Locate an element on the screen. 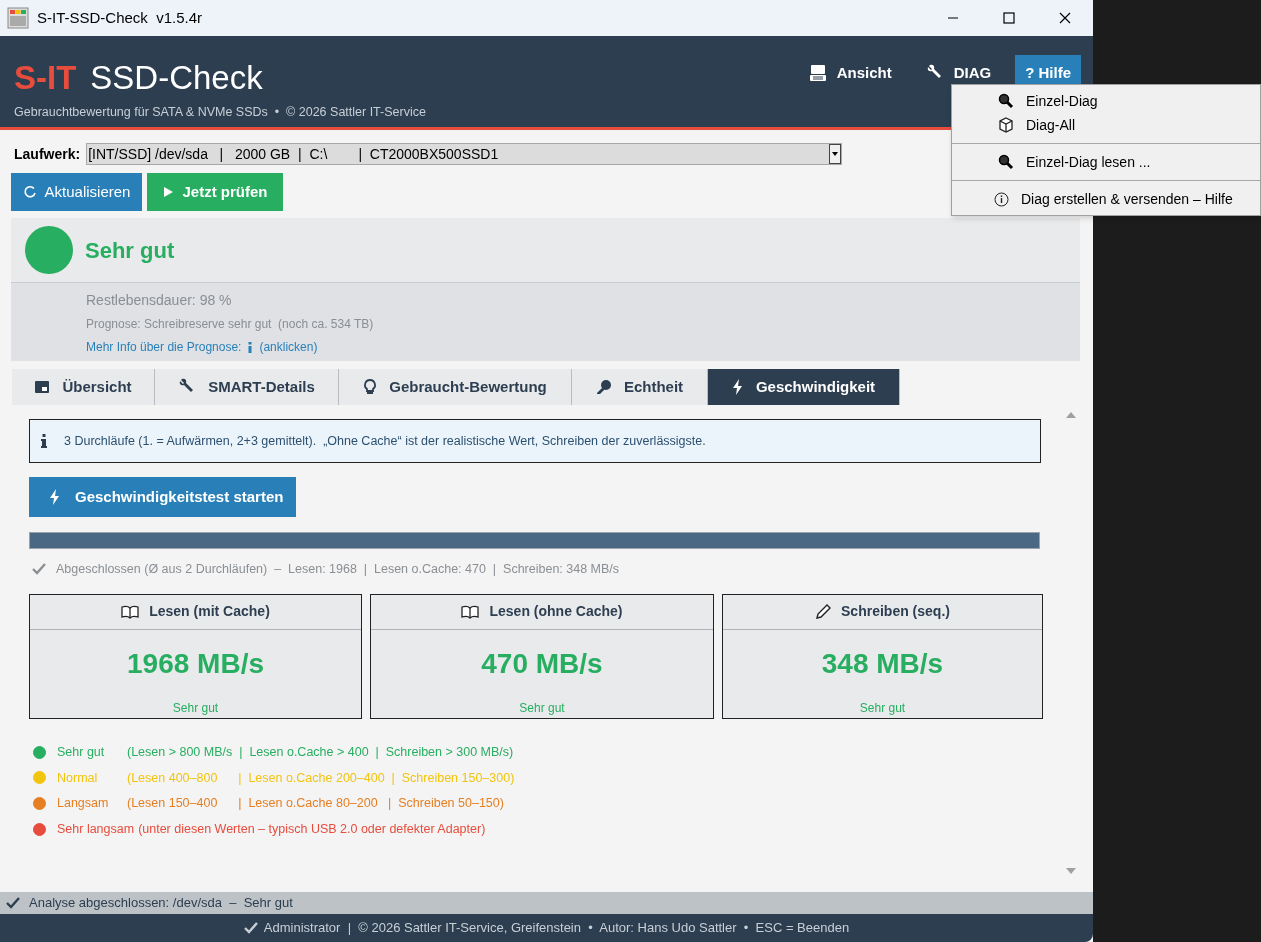 Image resolution: width=1261 pixels, height=942 pixels. lightbulb-icon is located at coordinates (370, 387).